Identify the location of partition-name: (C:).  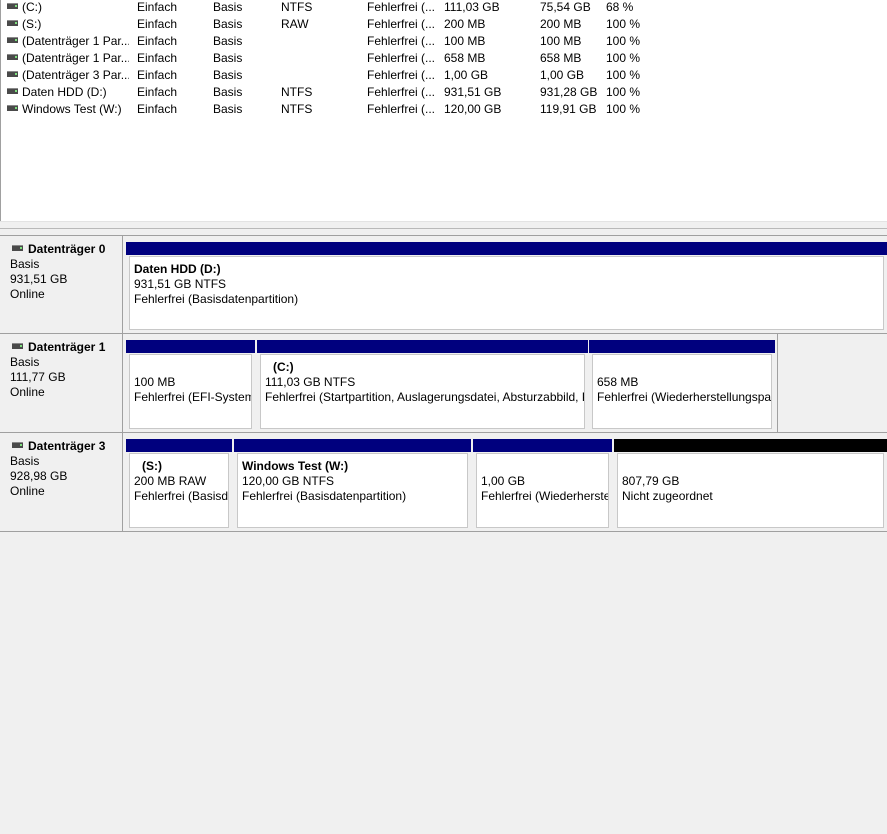
(283, 367).